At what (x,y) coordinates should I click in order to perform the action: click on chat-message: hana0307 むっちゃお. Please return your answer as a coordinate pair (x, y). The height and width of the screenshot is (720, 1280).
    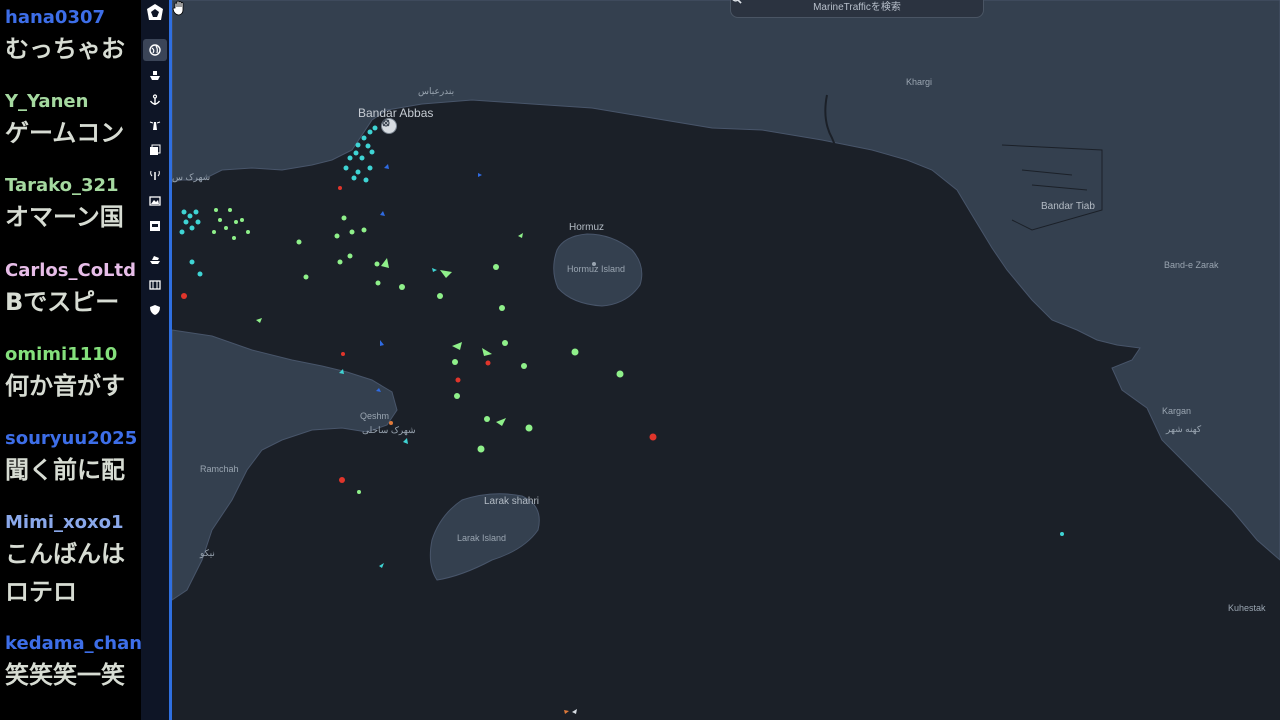
    Looking at the image, I should click on (73, 37).